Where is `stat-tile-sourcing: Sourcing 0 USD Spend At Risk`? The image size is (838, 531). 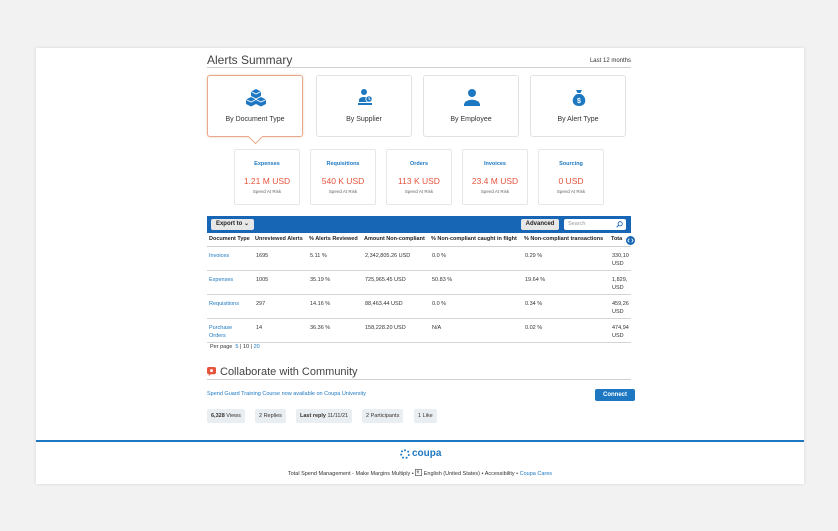 stat-tile-sourcing: Sourcing 0 USD Spend At Risk is located at coordinates (571, 177).